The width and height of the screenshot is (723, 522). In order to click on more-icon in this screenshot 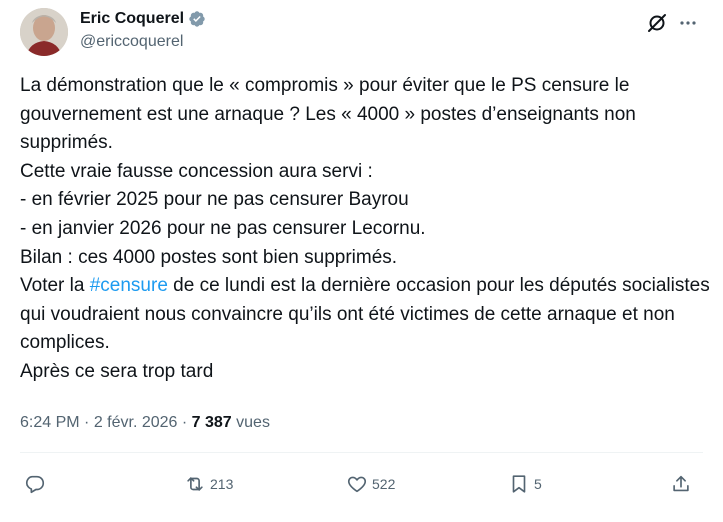, I will do `click(688, 23)`.